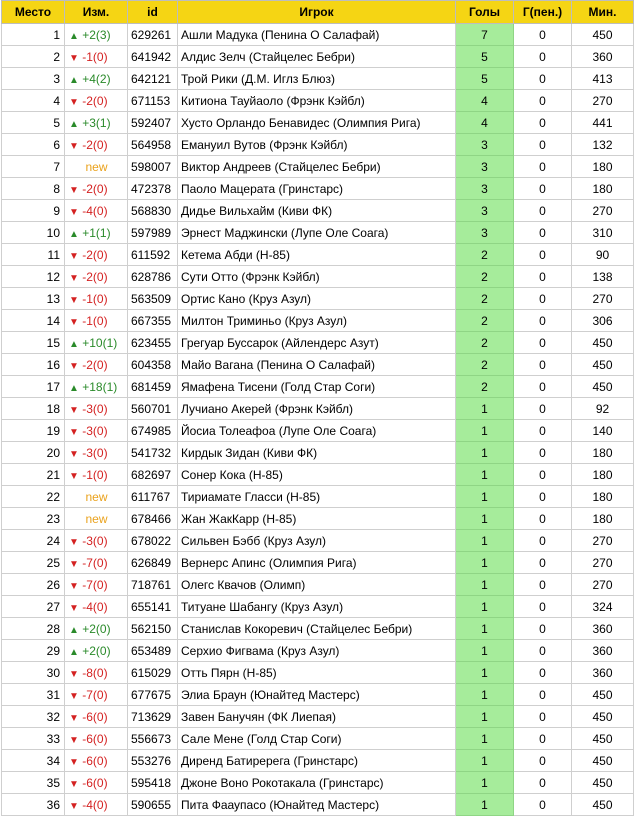 The image size is (636, 816). Describe the element at coordinates (152, 122) in the screenshot. I see `player-id-cell: 592407` at that location.